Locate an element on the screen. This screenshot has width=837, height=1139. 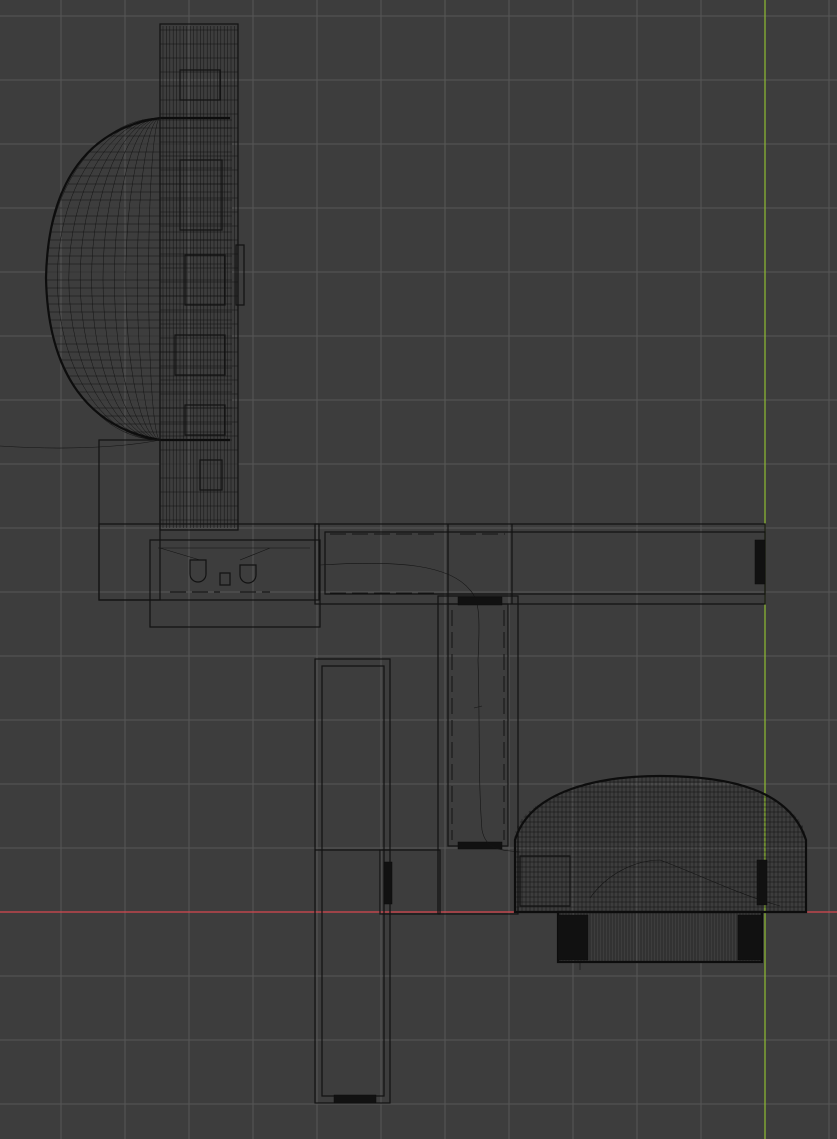
corridor-ne-curve is located at coordinates (399, 611).